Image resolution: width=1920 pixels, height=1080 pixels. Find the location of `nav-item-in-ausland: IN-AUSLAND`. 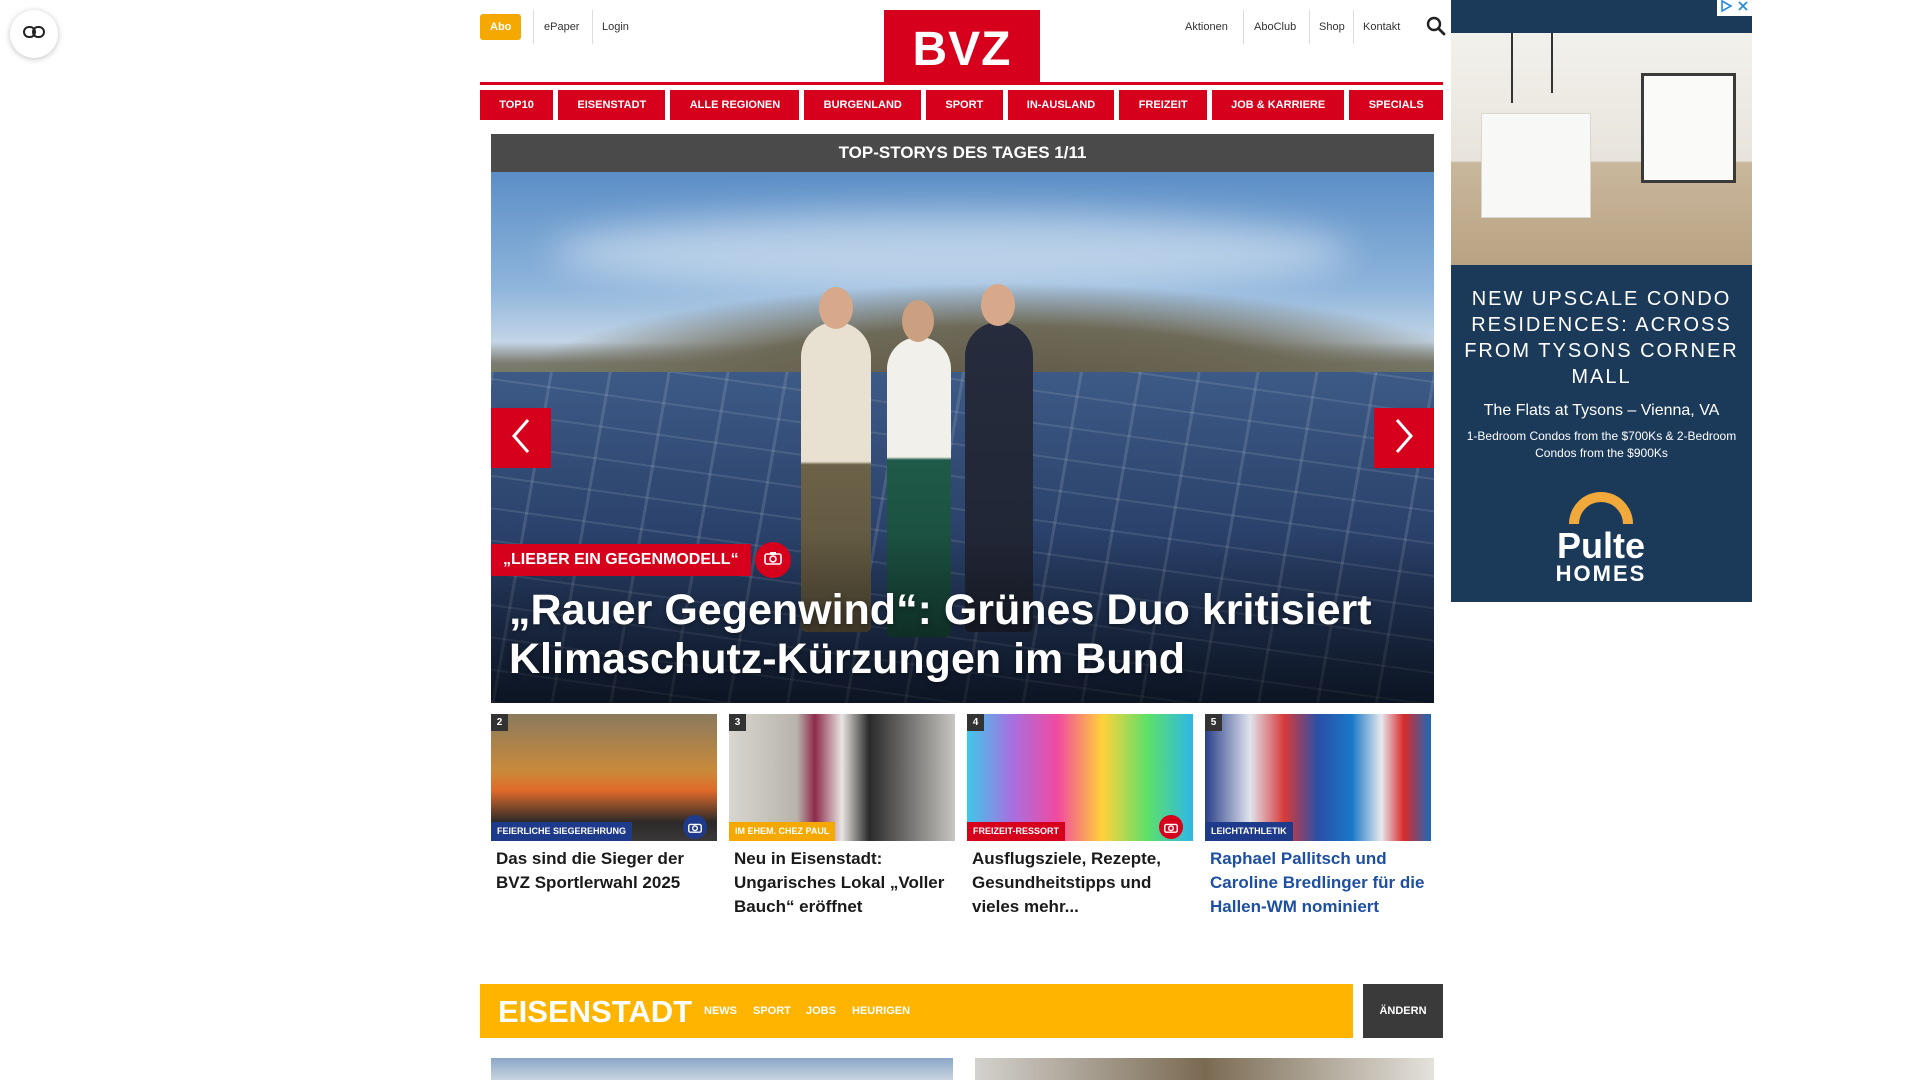

nav-item-in-ausland: IN-AUSLAND is located at coordinates (1061, 105).